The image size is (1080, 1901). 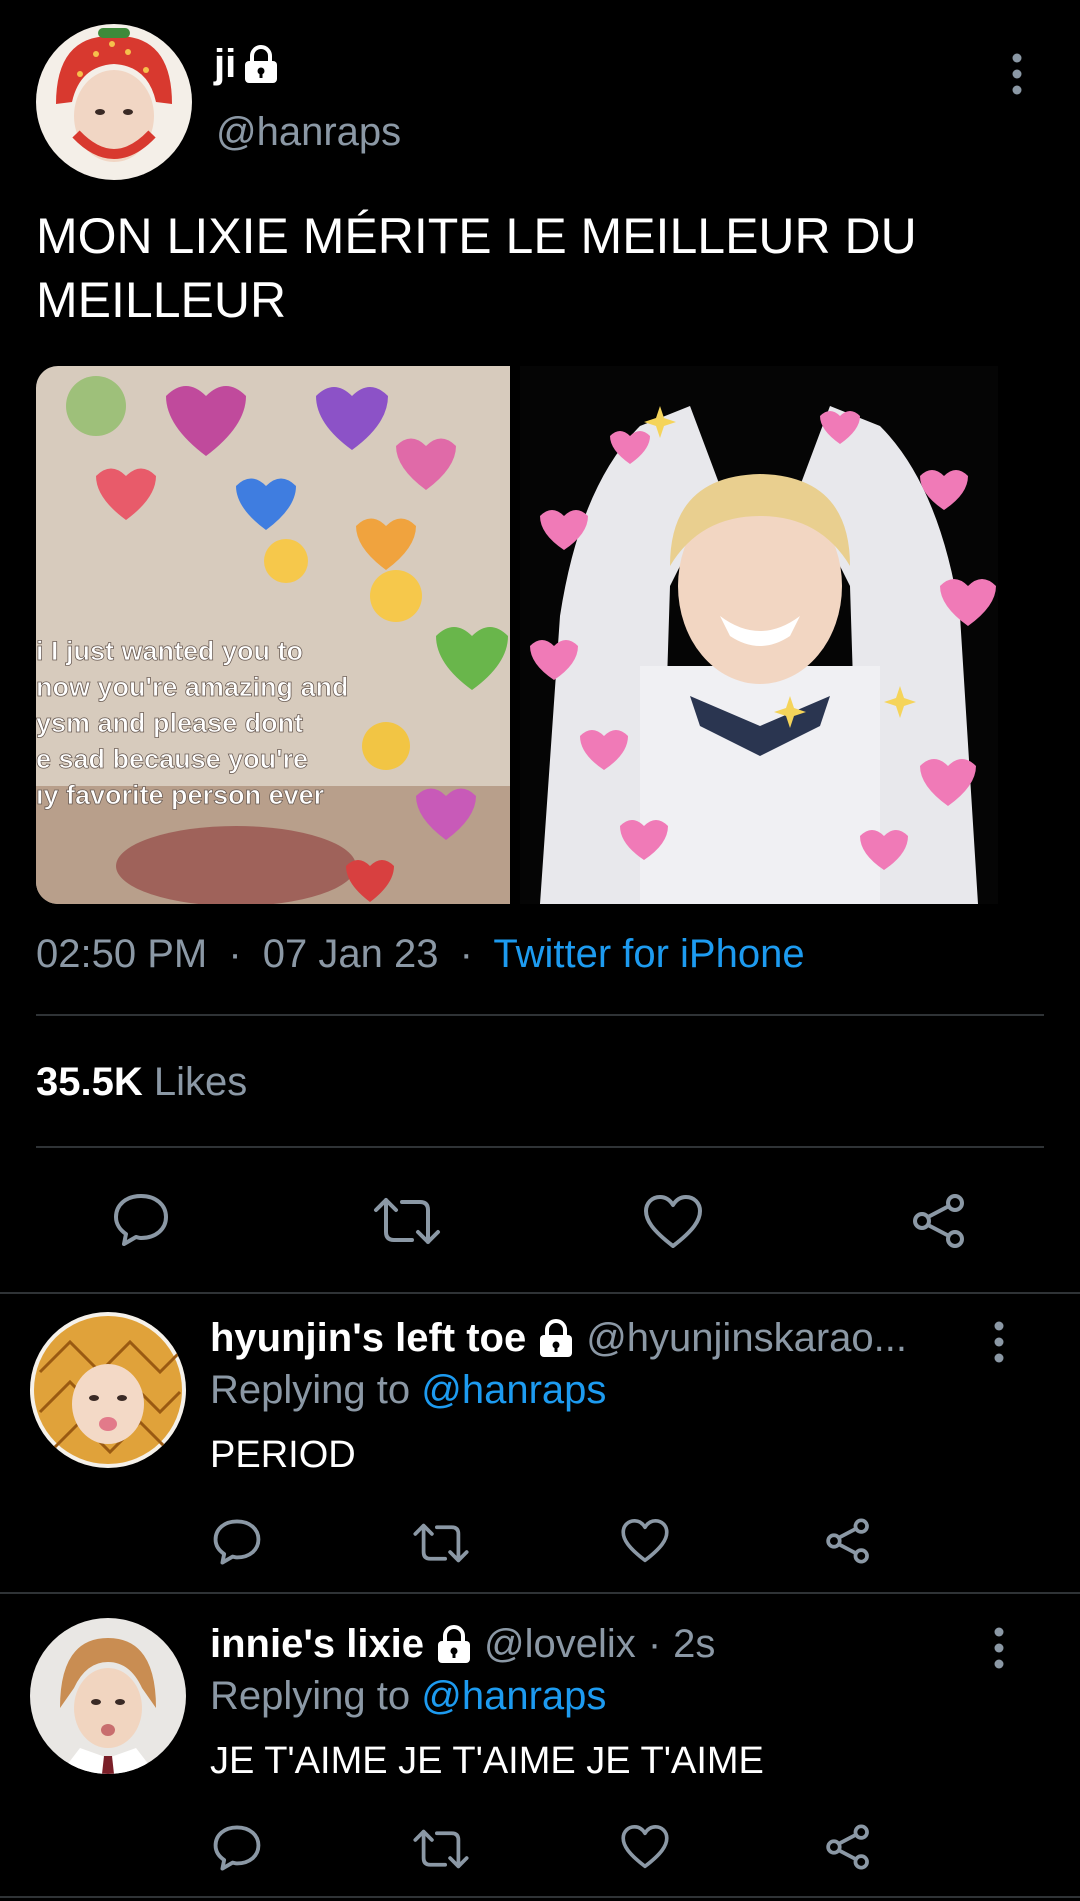 What do you see at coordinates (114, 102) in the screenshot?
I see `avatar` at bounding box center [114, 102].